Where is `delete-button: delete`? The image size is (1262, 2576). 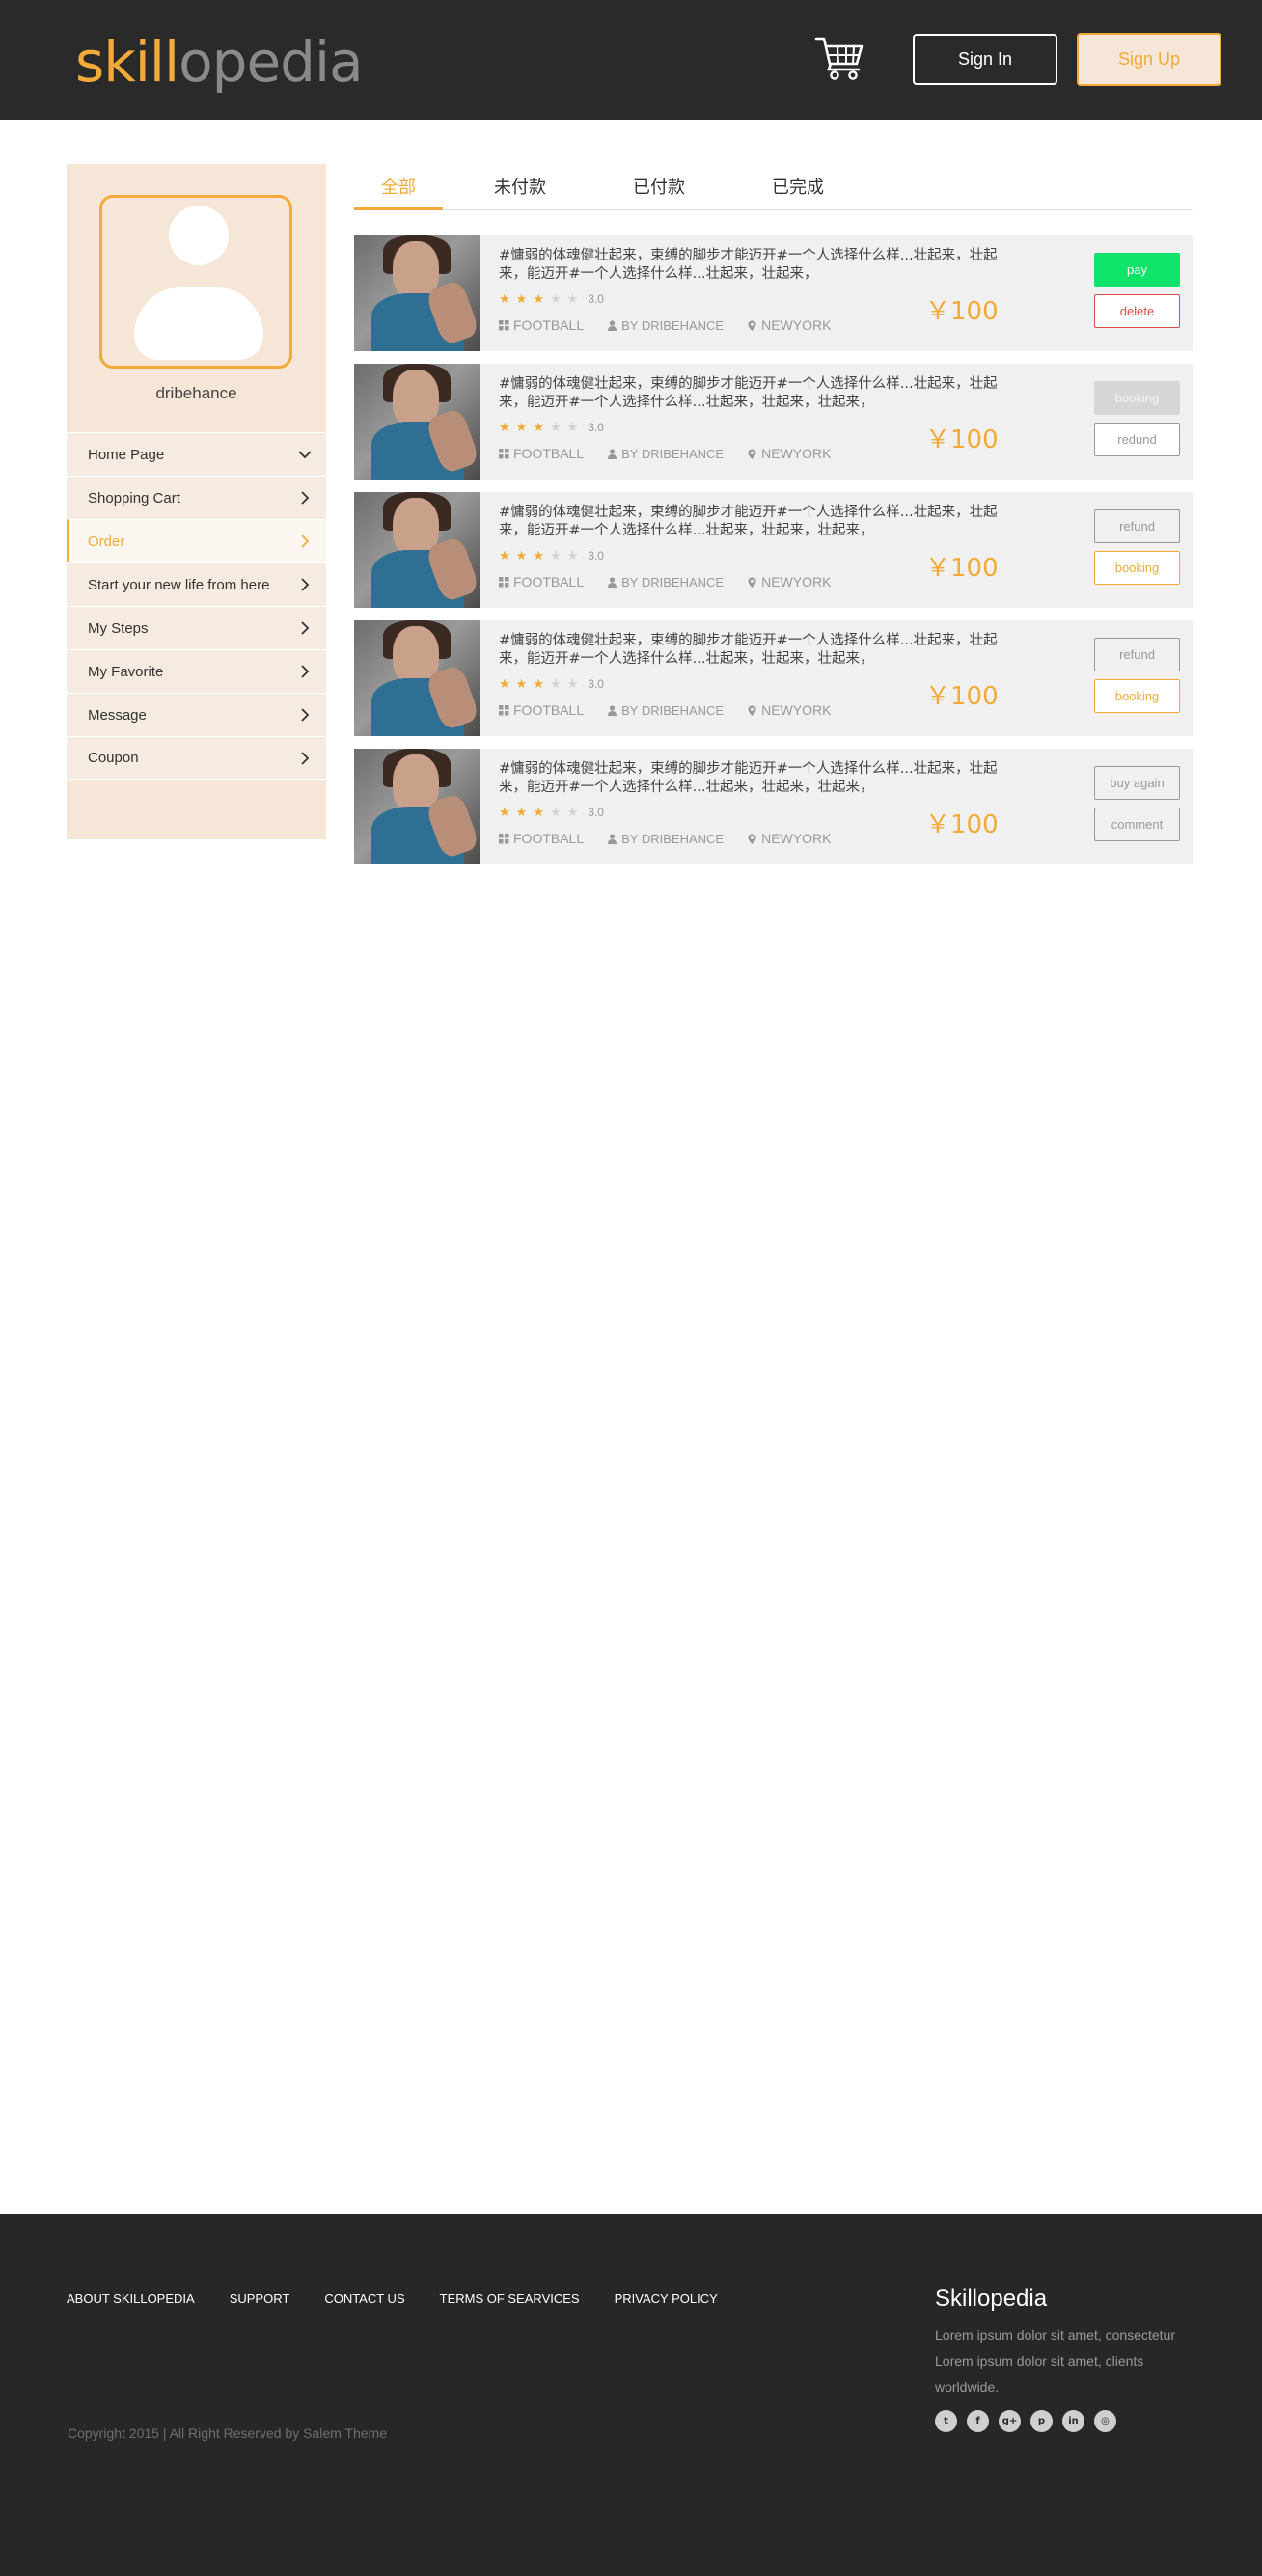 delete-button: delete is located at coordinates (1137, 311).